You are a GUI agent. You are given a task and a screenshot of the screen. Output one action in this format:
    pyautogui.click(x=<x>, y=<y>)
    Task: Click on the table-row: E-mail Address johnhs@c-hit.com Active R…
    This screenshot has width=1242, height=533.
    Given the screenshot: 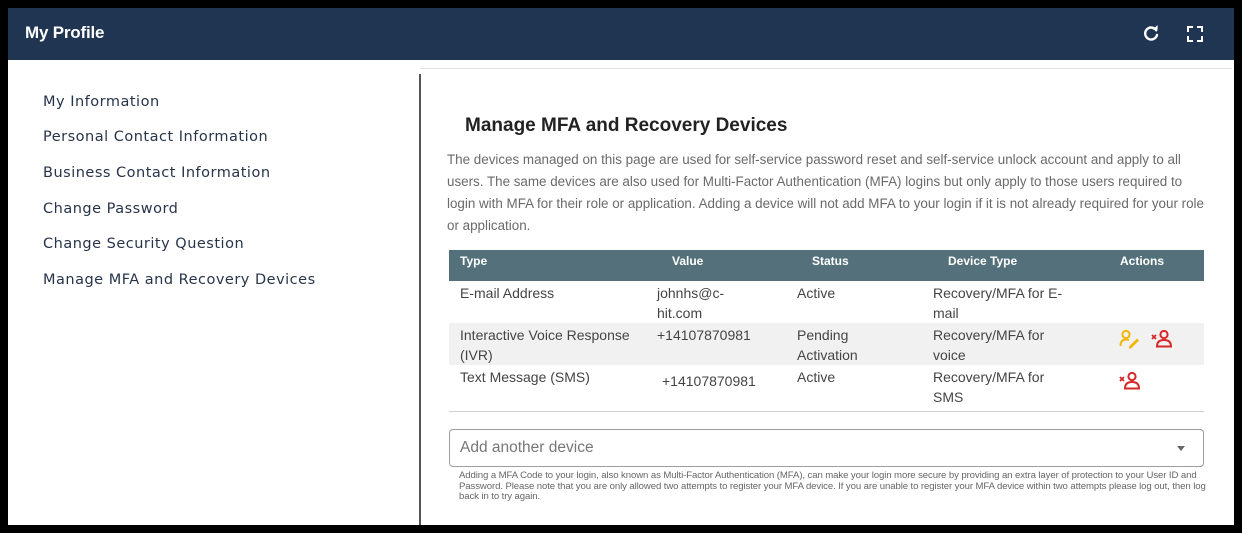 What is the action you would take?
    pyautogui.click(x=826, y=302)
    